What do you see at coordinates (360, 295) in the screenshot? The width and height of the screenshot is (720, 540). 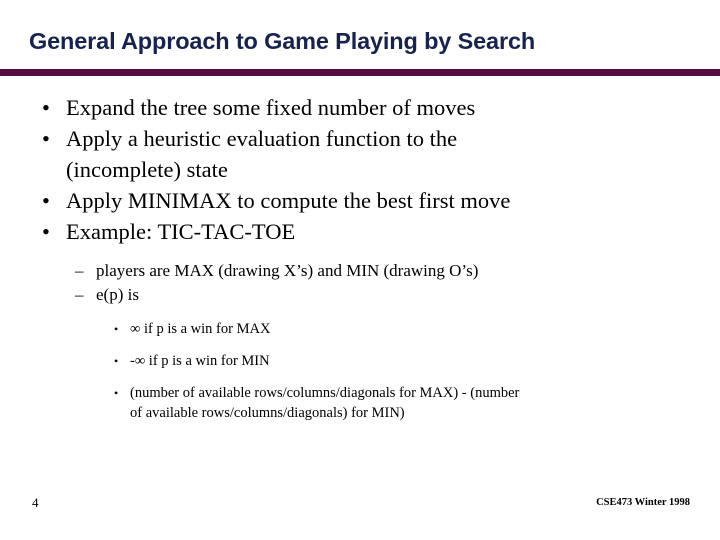 I see `sub-bullet-item-2: – e(p) is` at bounding box center [360, 295].